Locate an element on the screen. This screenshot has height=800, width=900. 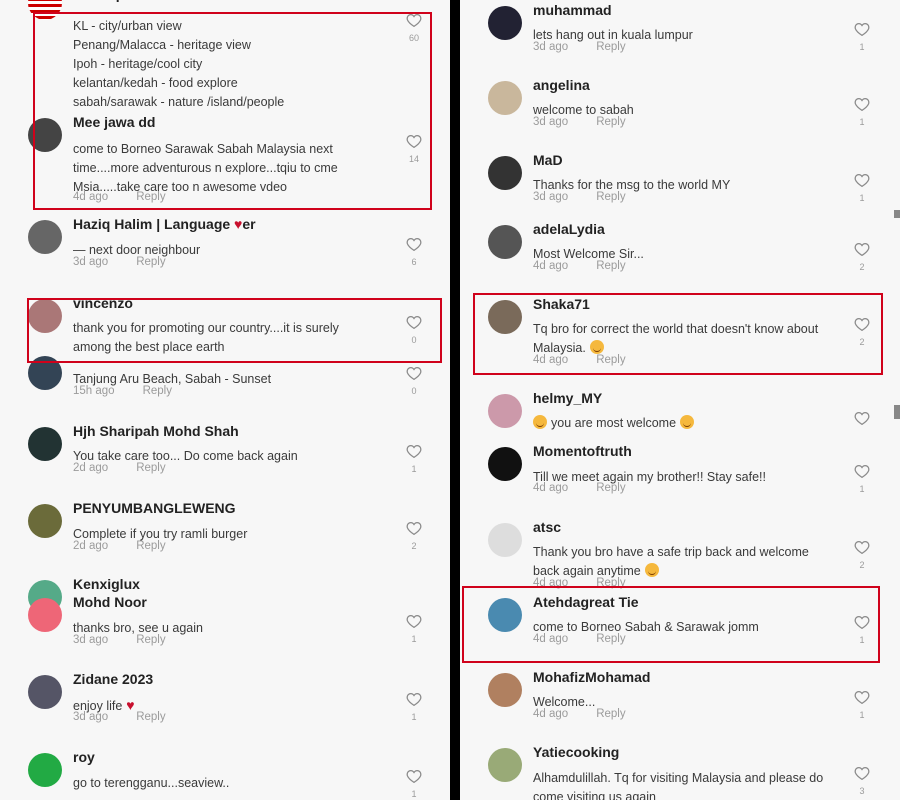
comment-line-text: welcome to sabah is located at coordinates (583, 110).